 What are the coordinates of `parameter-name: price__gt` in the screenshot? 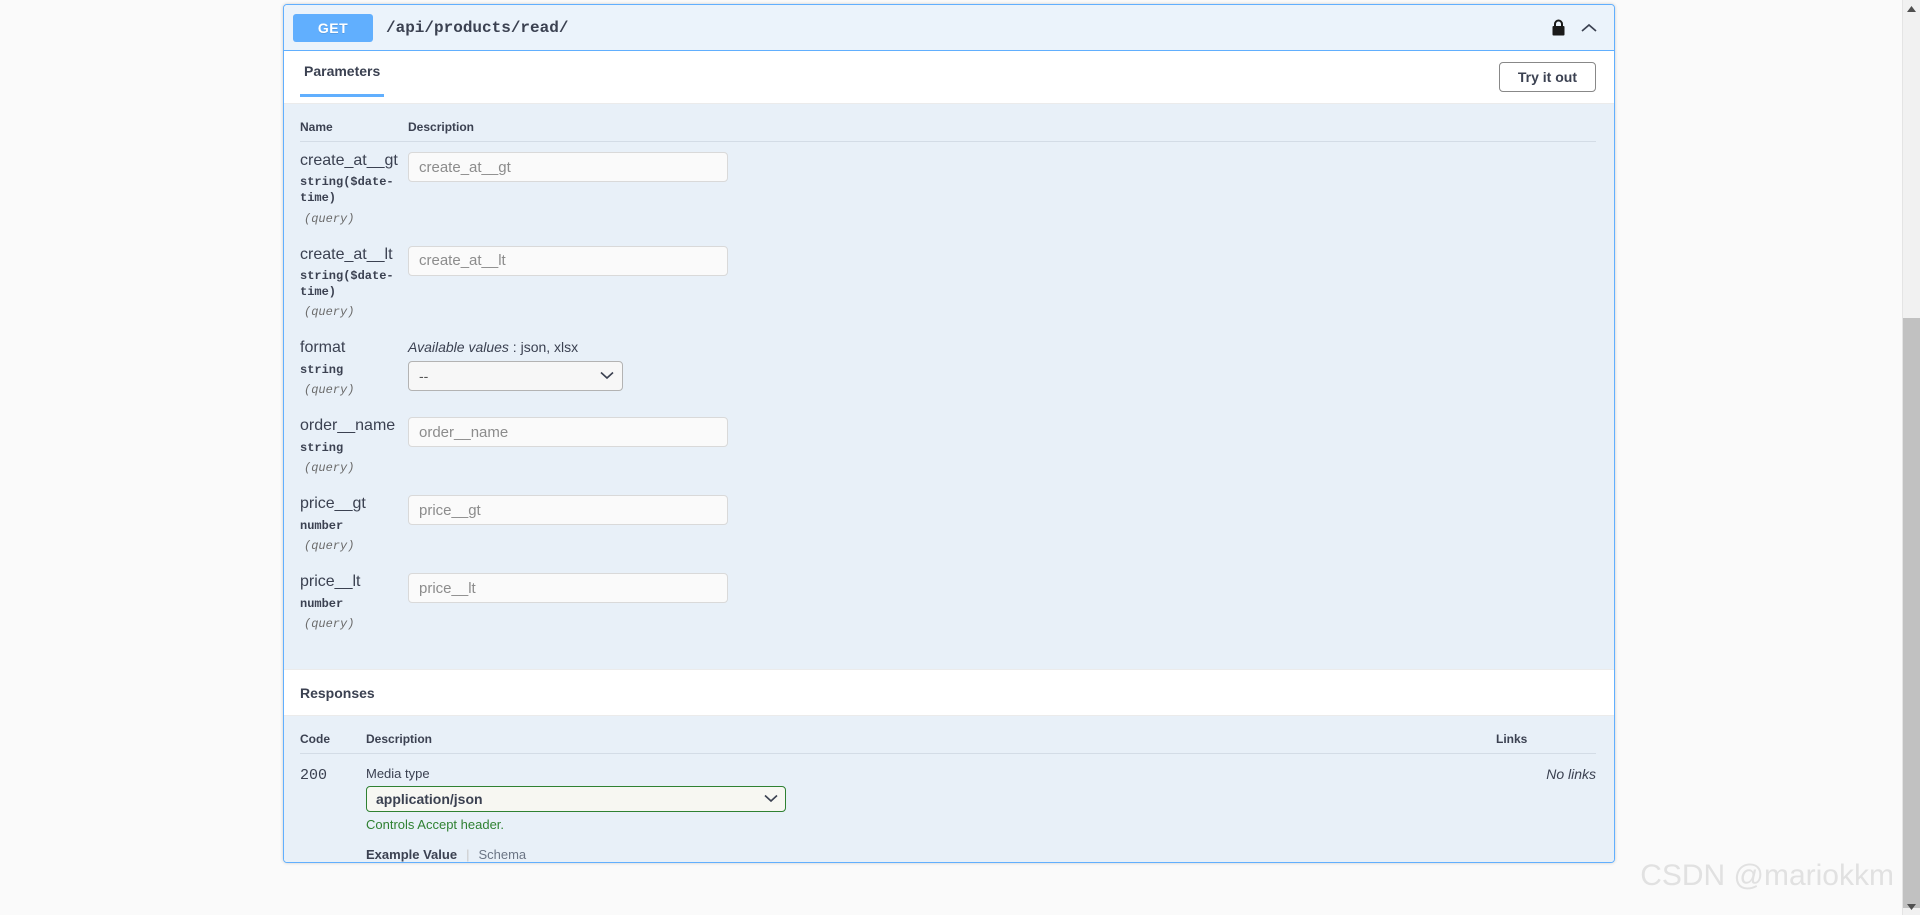 It's located at (333, 504).